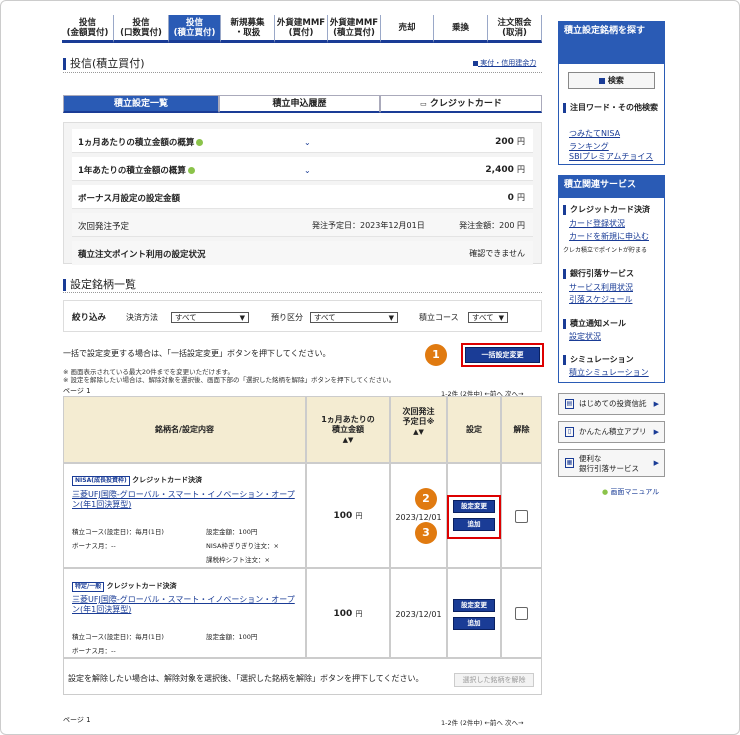 The height and width of the screenshot is (735, 740). What do you see at coordinates (247, 23) in the screenshot?
I see `tab-label: 新規募集` at bounding box center [247, 23].